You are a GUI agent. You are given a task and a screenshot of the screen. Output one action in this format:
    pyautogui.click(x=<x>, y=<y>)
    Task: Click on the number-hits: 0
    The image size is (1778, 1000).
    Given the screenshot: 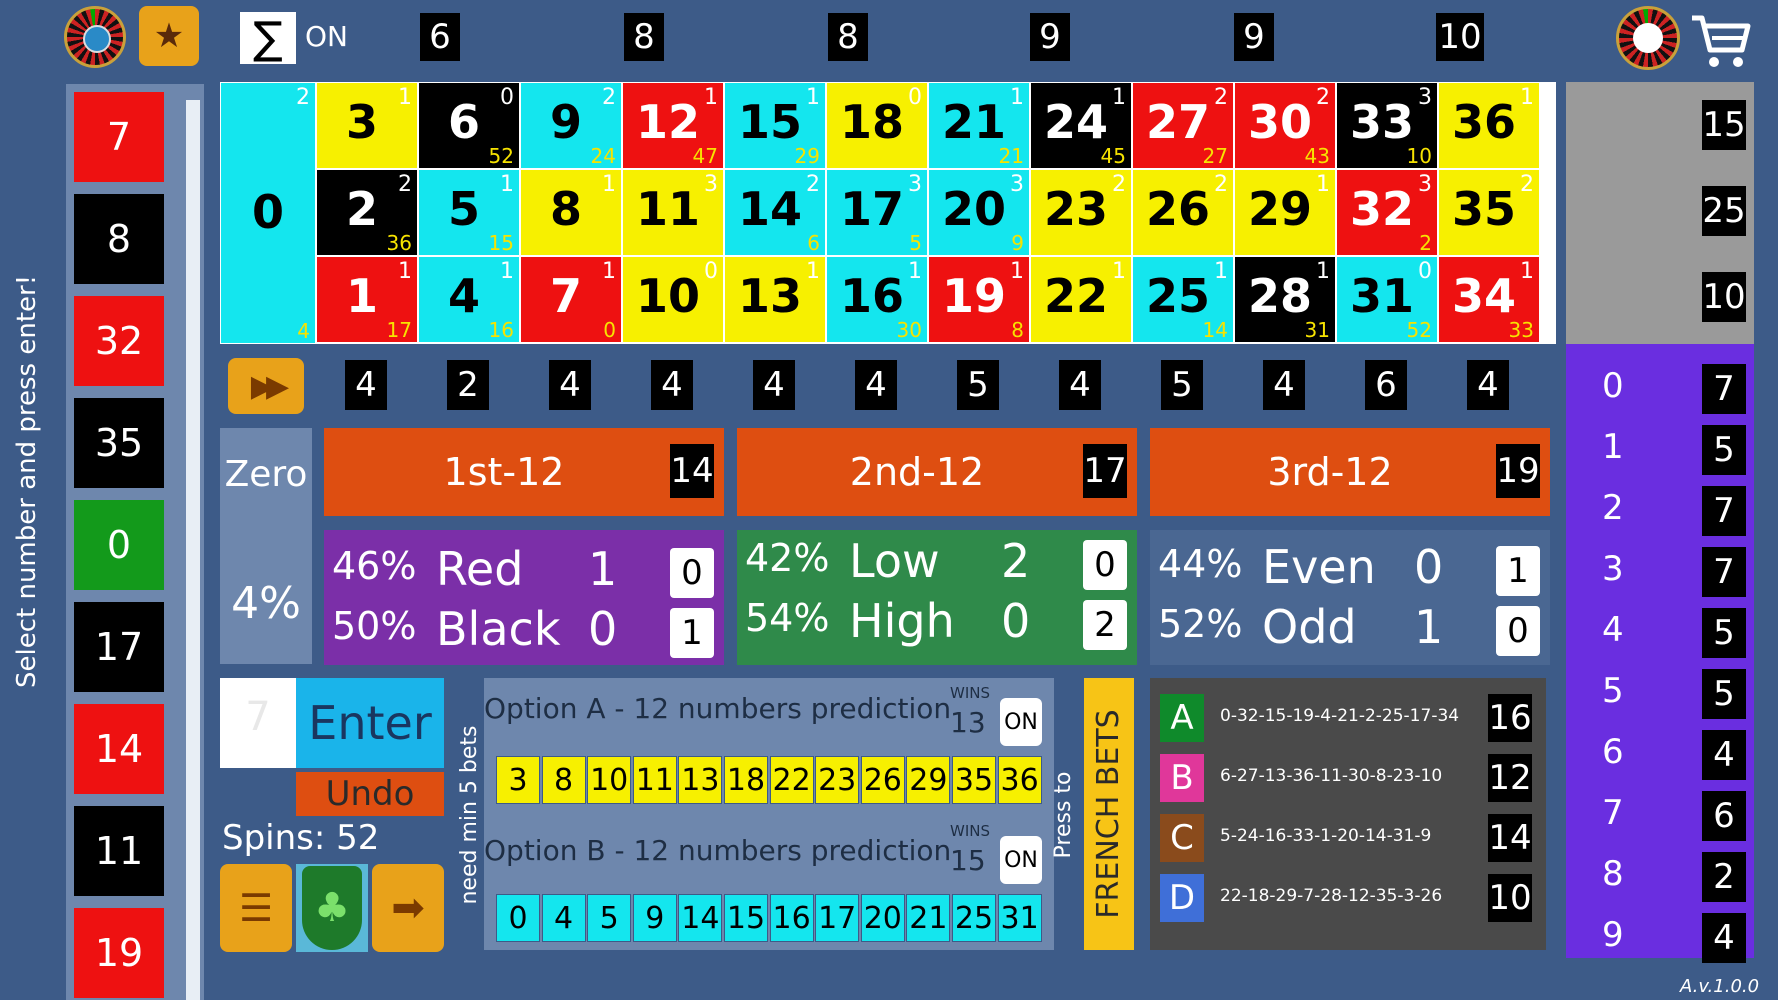 What is the action you would take?
    pyautogui.click(x=507, y=97)
    